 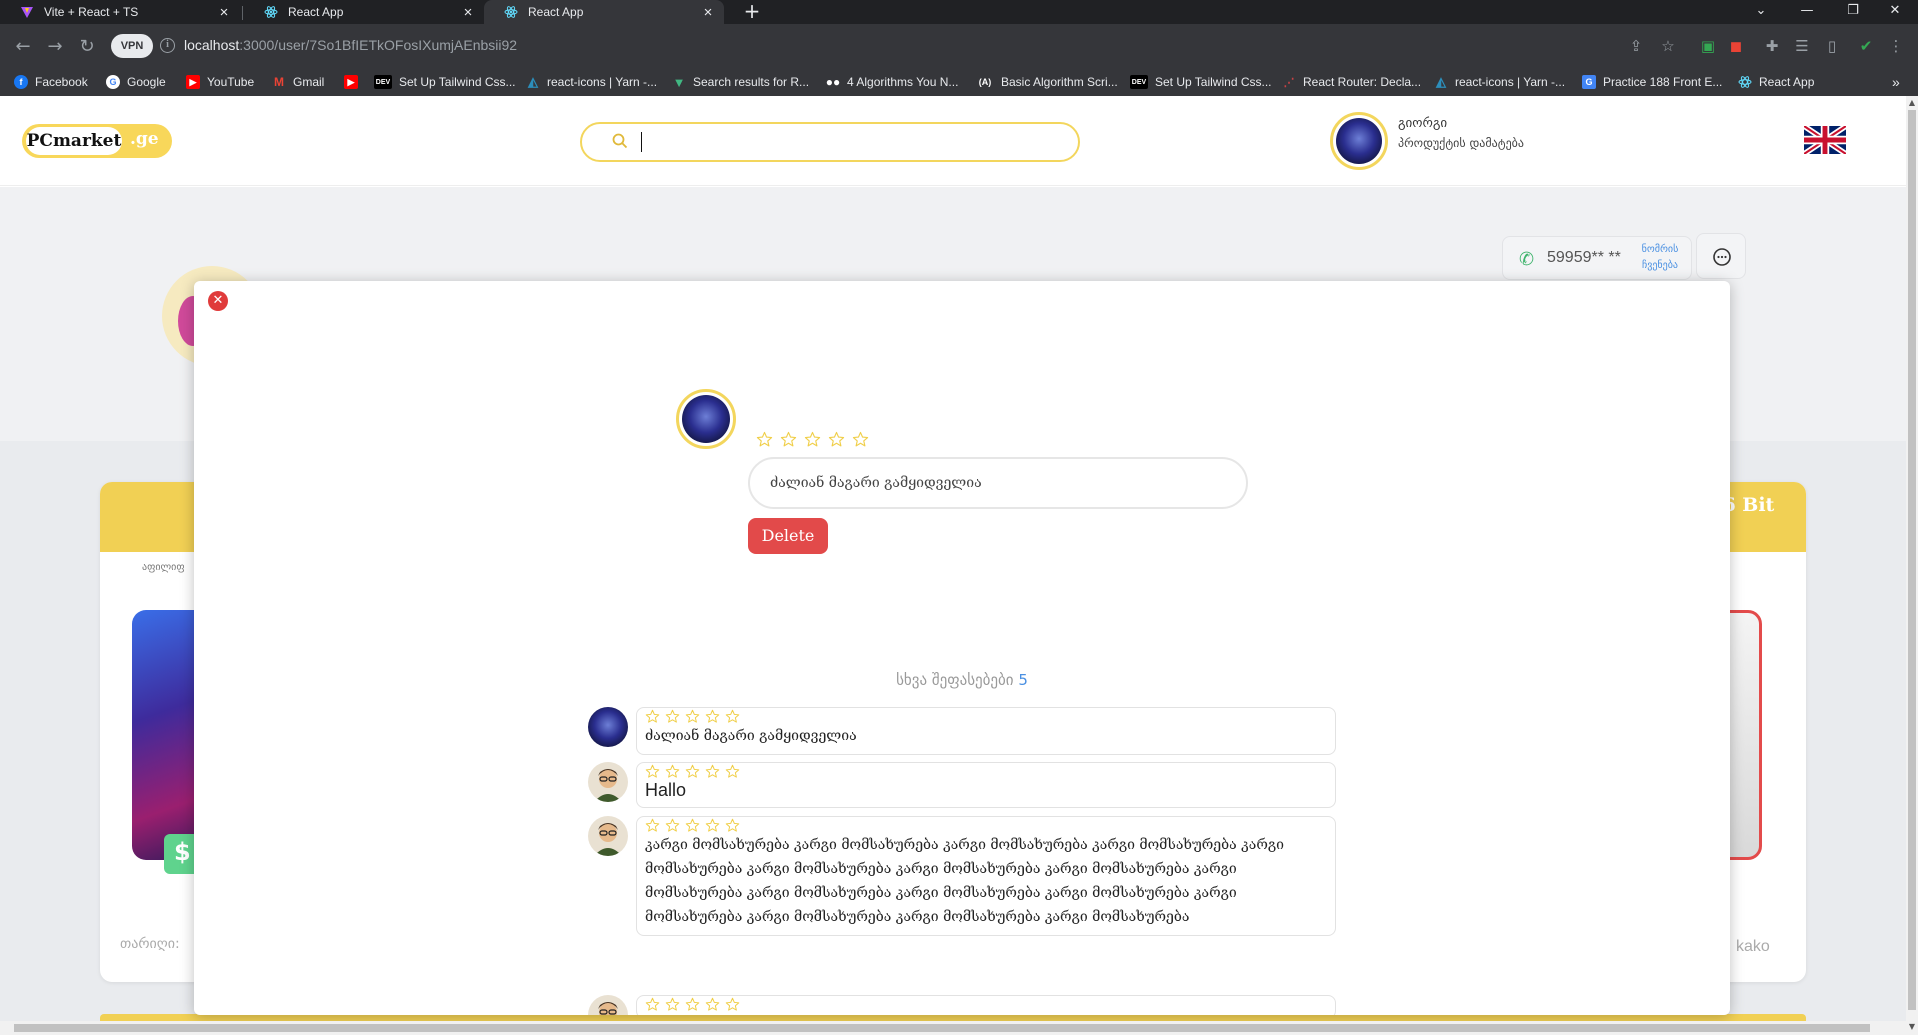 I want to click on tab-vite: Vite + React + TS ×, so click(x=120, y=12).